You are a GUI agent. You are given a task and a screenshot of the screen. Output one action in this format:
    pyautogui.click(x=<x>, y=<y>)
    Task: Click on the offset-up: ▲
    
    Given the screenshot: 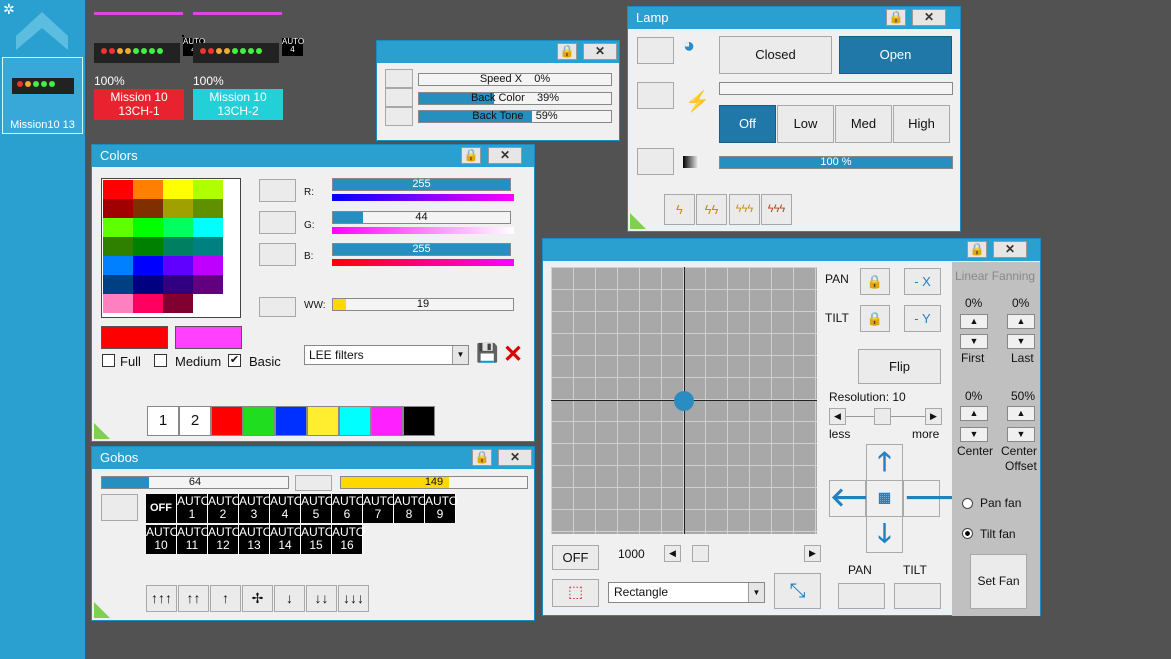 What is the action you would take?
    pyautogui.click(x=1021, y=413)
    